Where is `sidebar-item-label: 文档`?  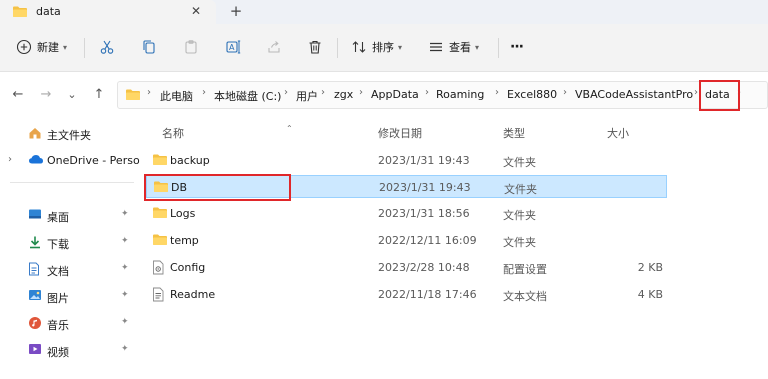 sidebar-item-label: 文档 is located at coordinates (58, 271).